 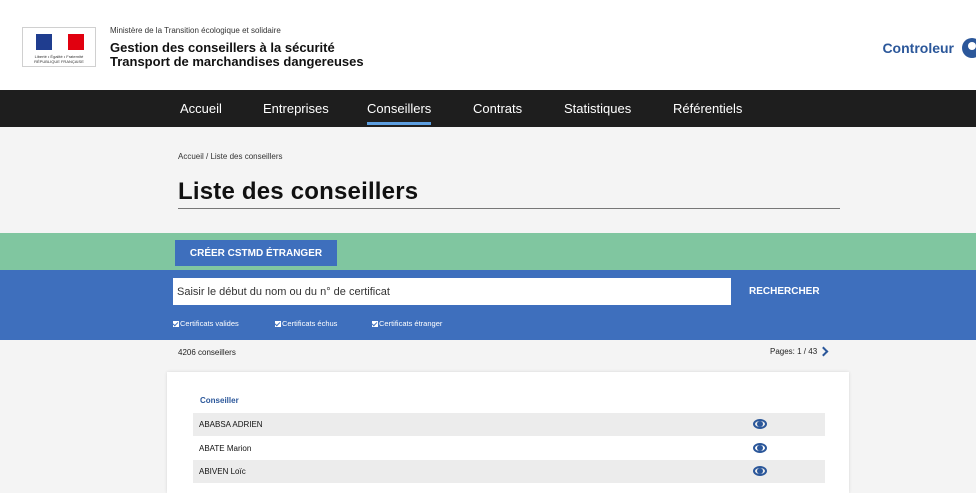 What do you see at coordinates (707, 108) in the screenshot?
I see `nav-item-referentiels: Référentiels` at bounding box center [707, 108].